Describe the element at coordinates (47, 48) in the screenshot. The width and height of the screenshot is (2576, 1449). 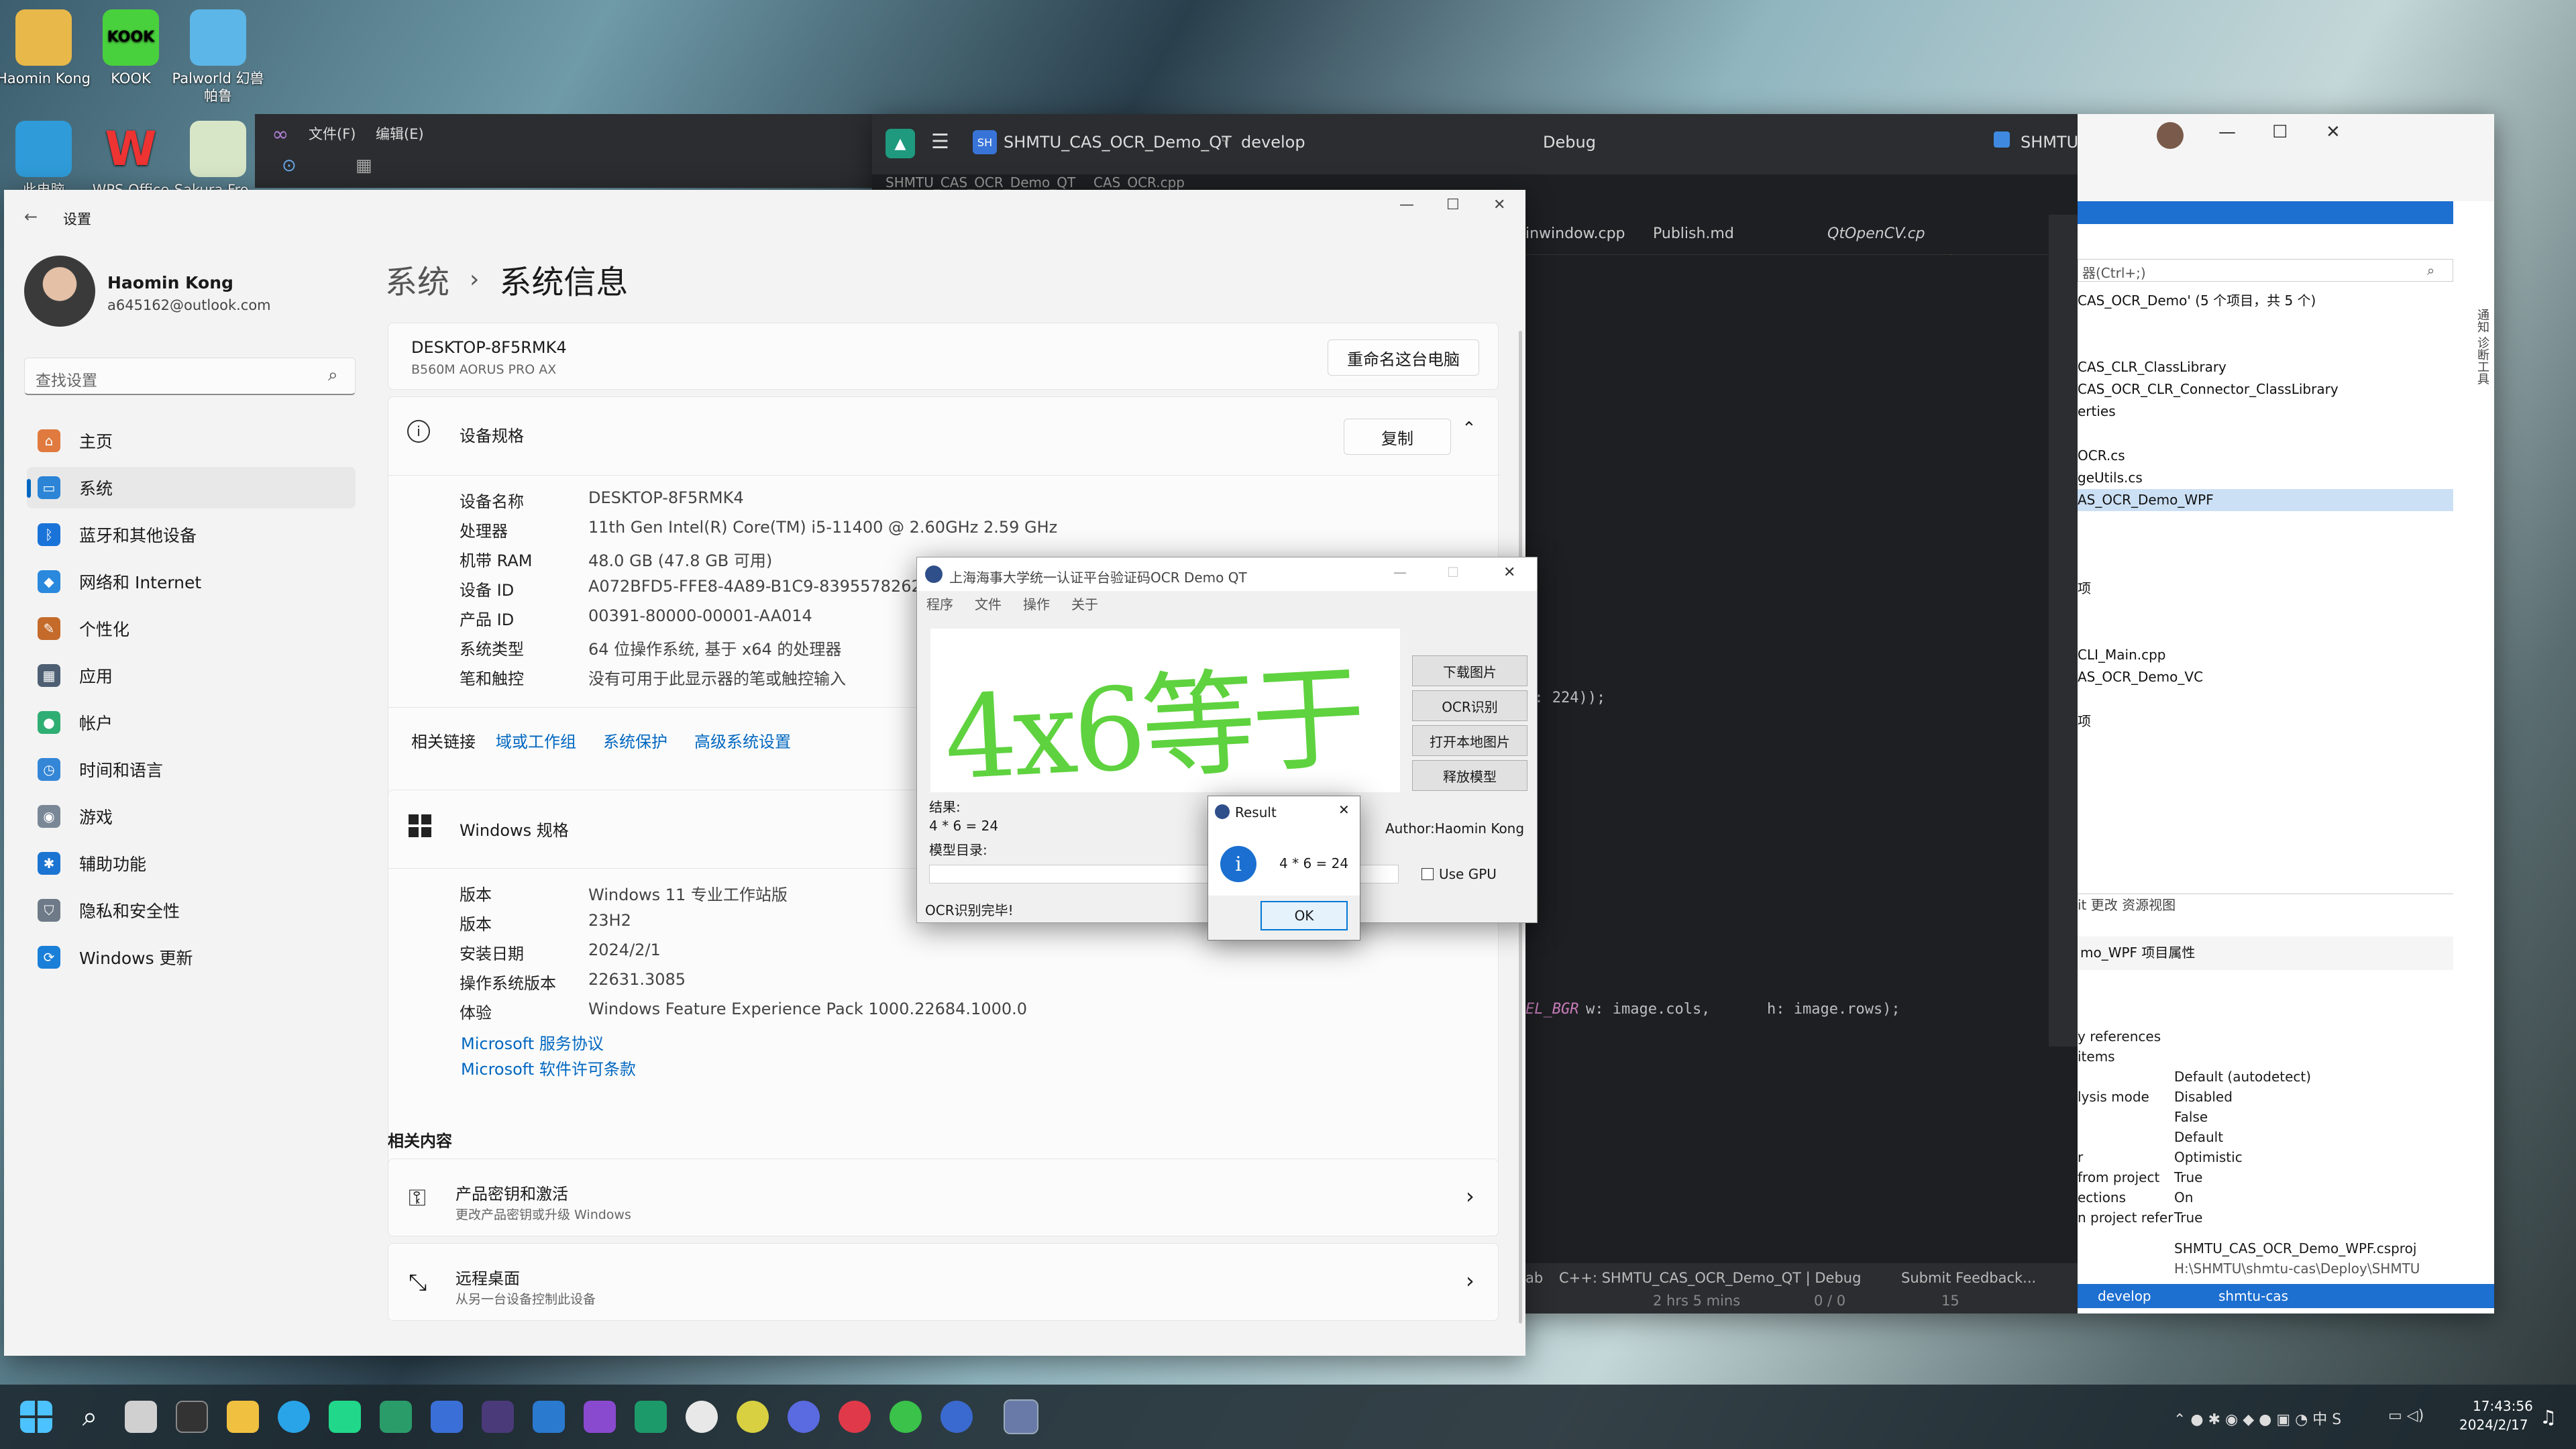
I see `desktop-icon-user-folder: Haomin Kong` at that location.